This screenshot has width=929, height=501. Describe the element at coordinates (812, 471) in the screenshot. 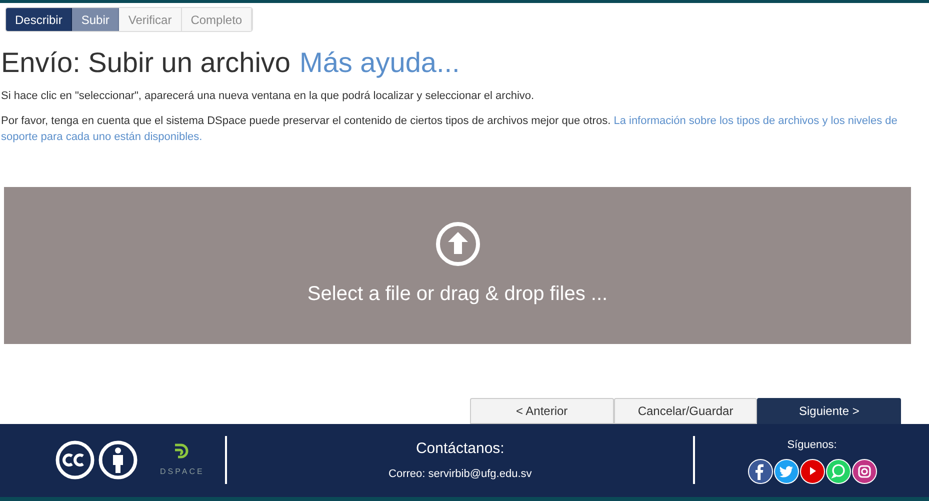

I see `play-icon` at that location.